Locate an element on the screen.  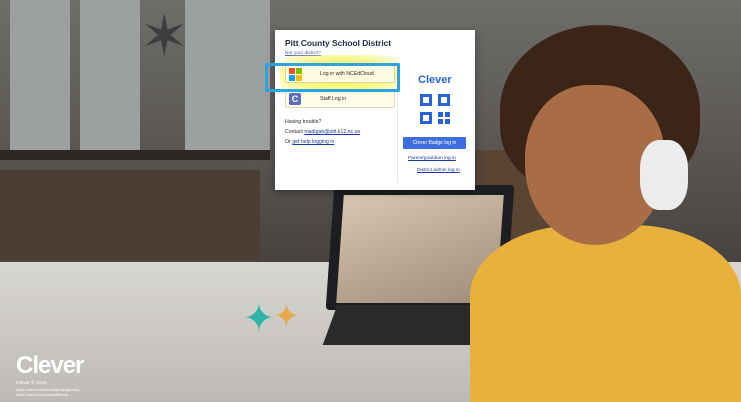
headphones is located at coordinates (664, 175).